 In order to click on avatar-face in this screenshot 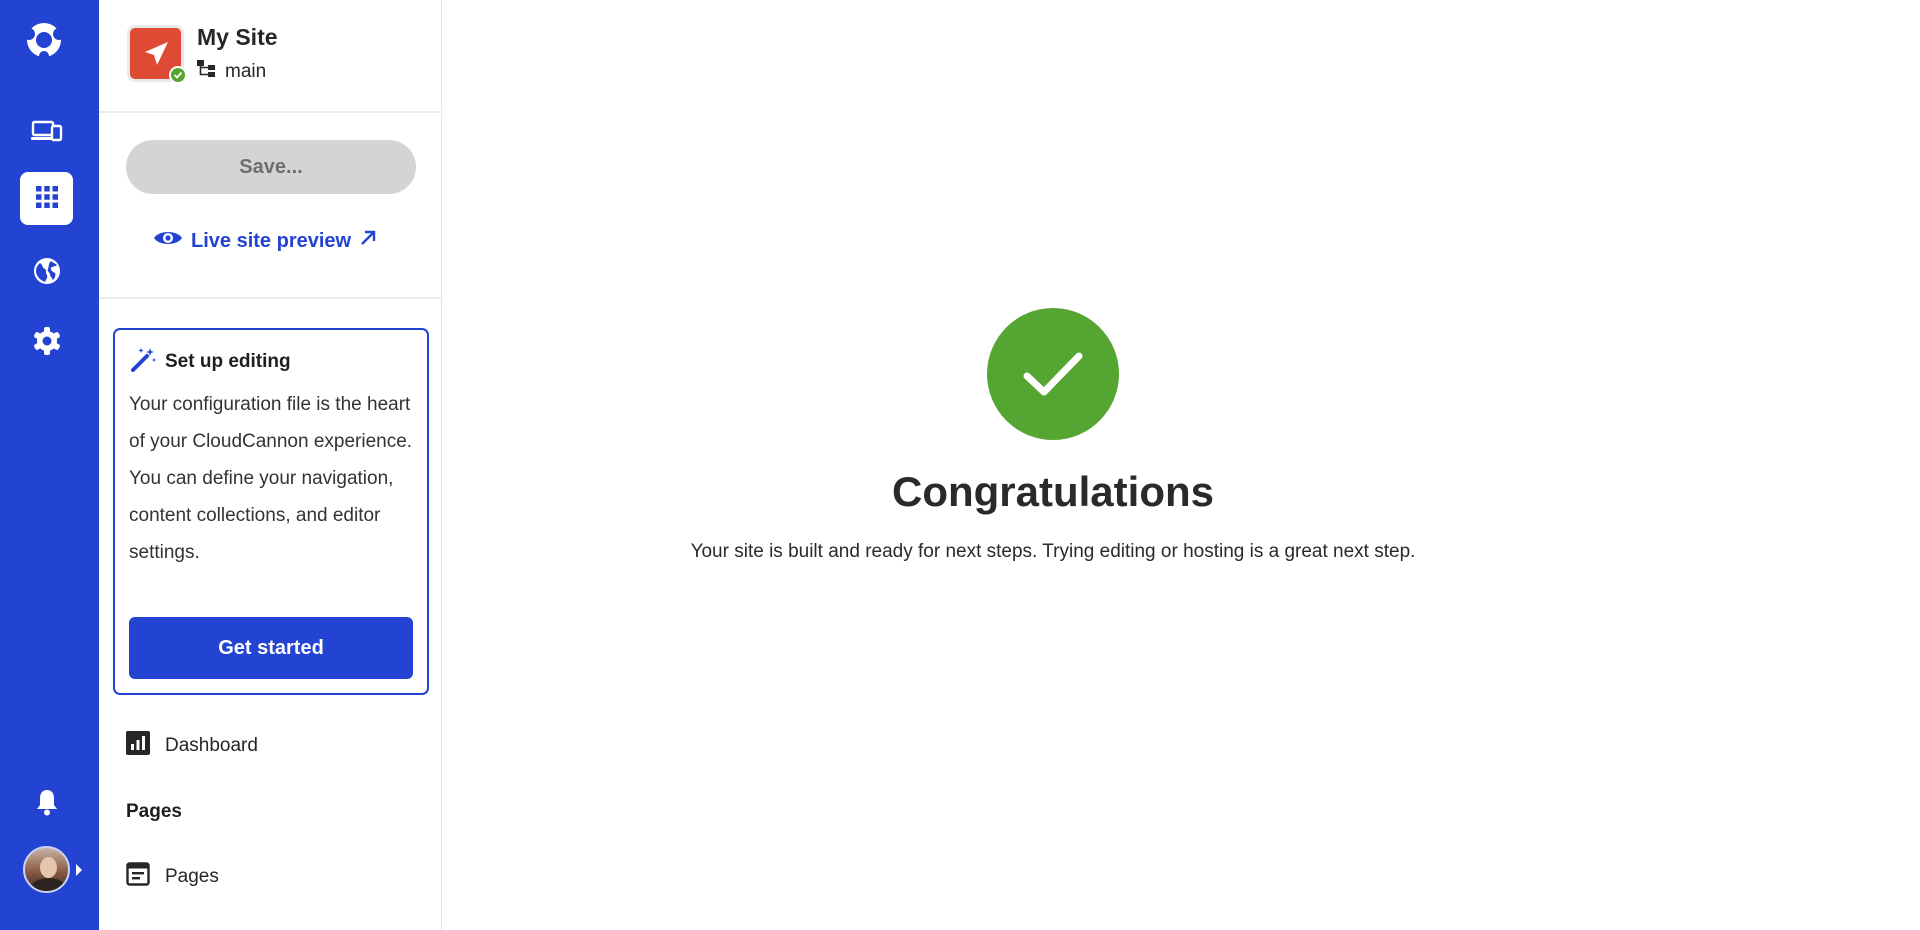, I will do `click(48, 867)`.